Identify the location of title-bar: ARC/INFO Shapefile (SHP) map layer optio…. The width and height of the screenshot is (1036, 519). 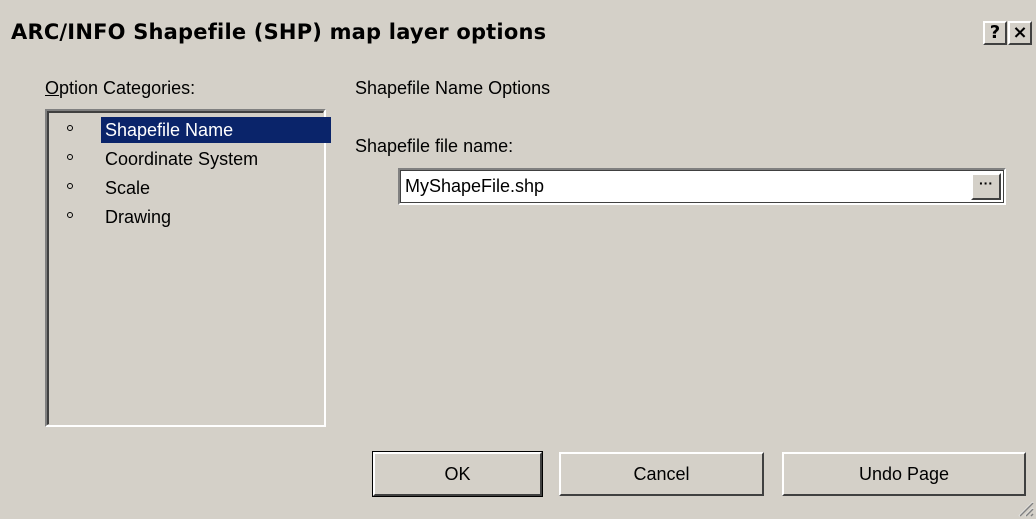
(518, 33).